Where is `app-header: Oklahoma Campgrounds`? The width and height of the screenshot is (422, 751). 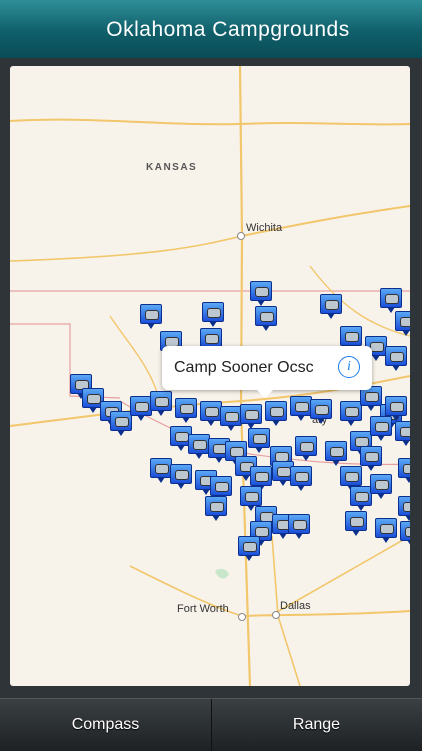
app-header: Oklahoma Campgrounds is located at coordinates (211, 30).